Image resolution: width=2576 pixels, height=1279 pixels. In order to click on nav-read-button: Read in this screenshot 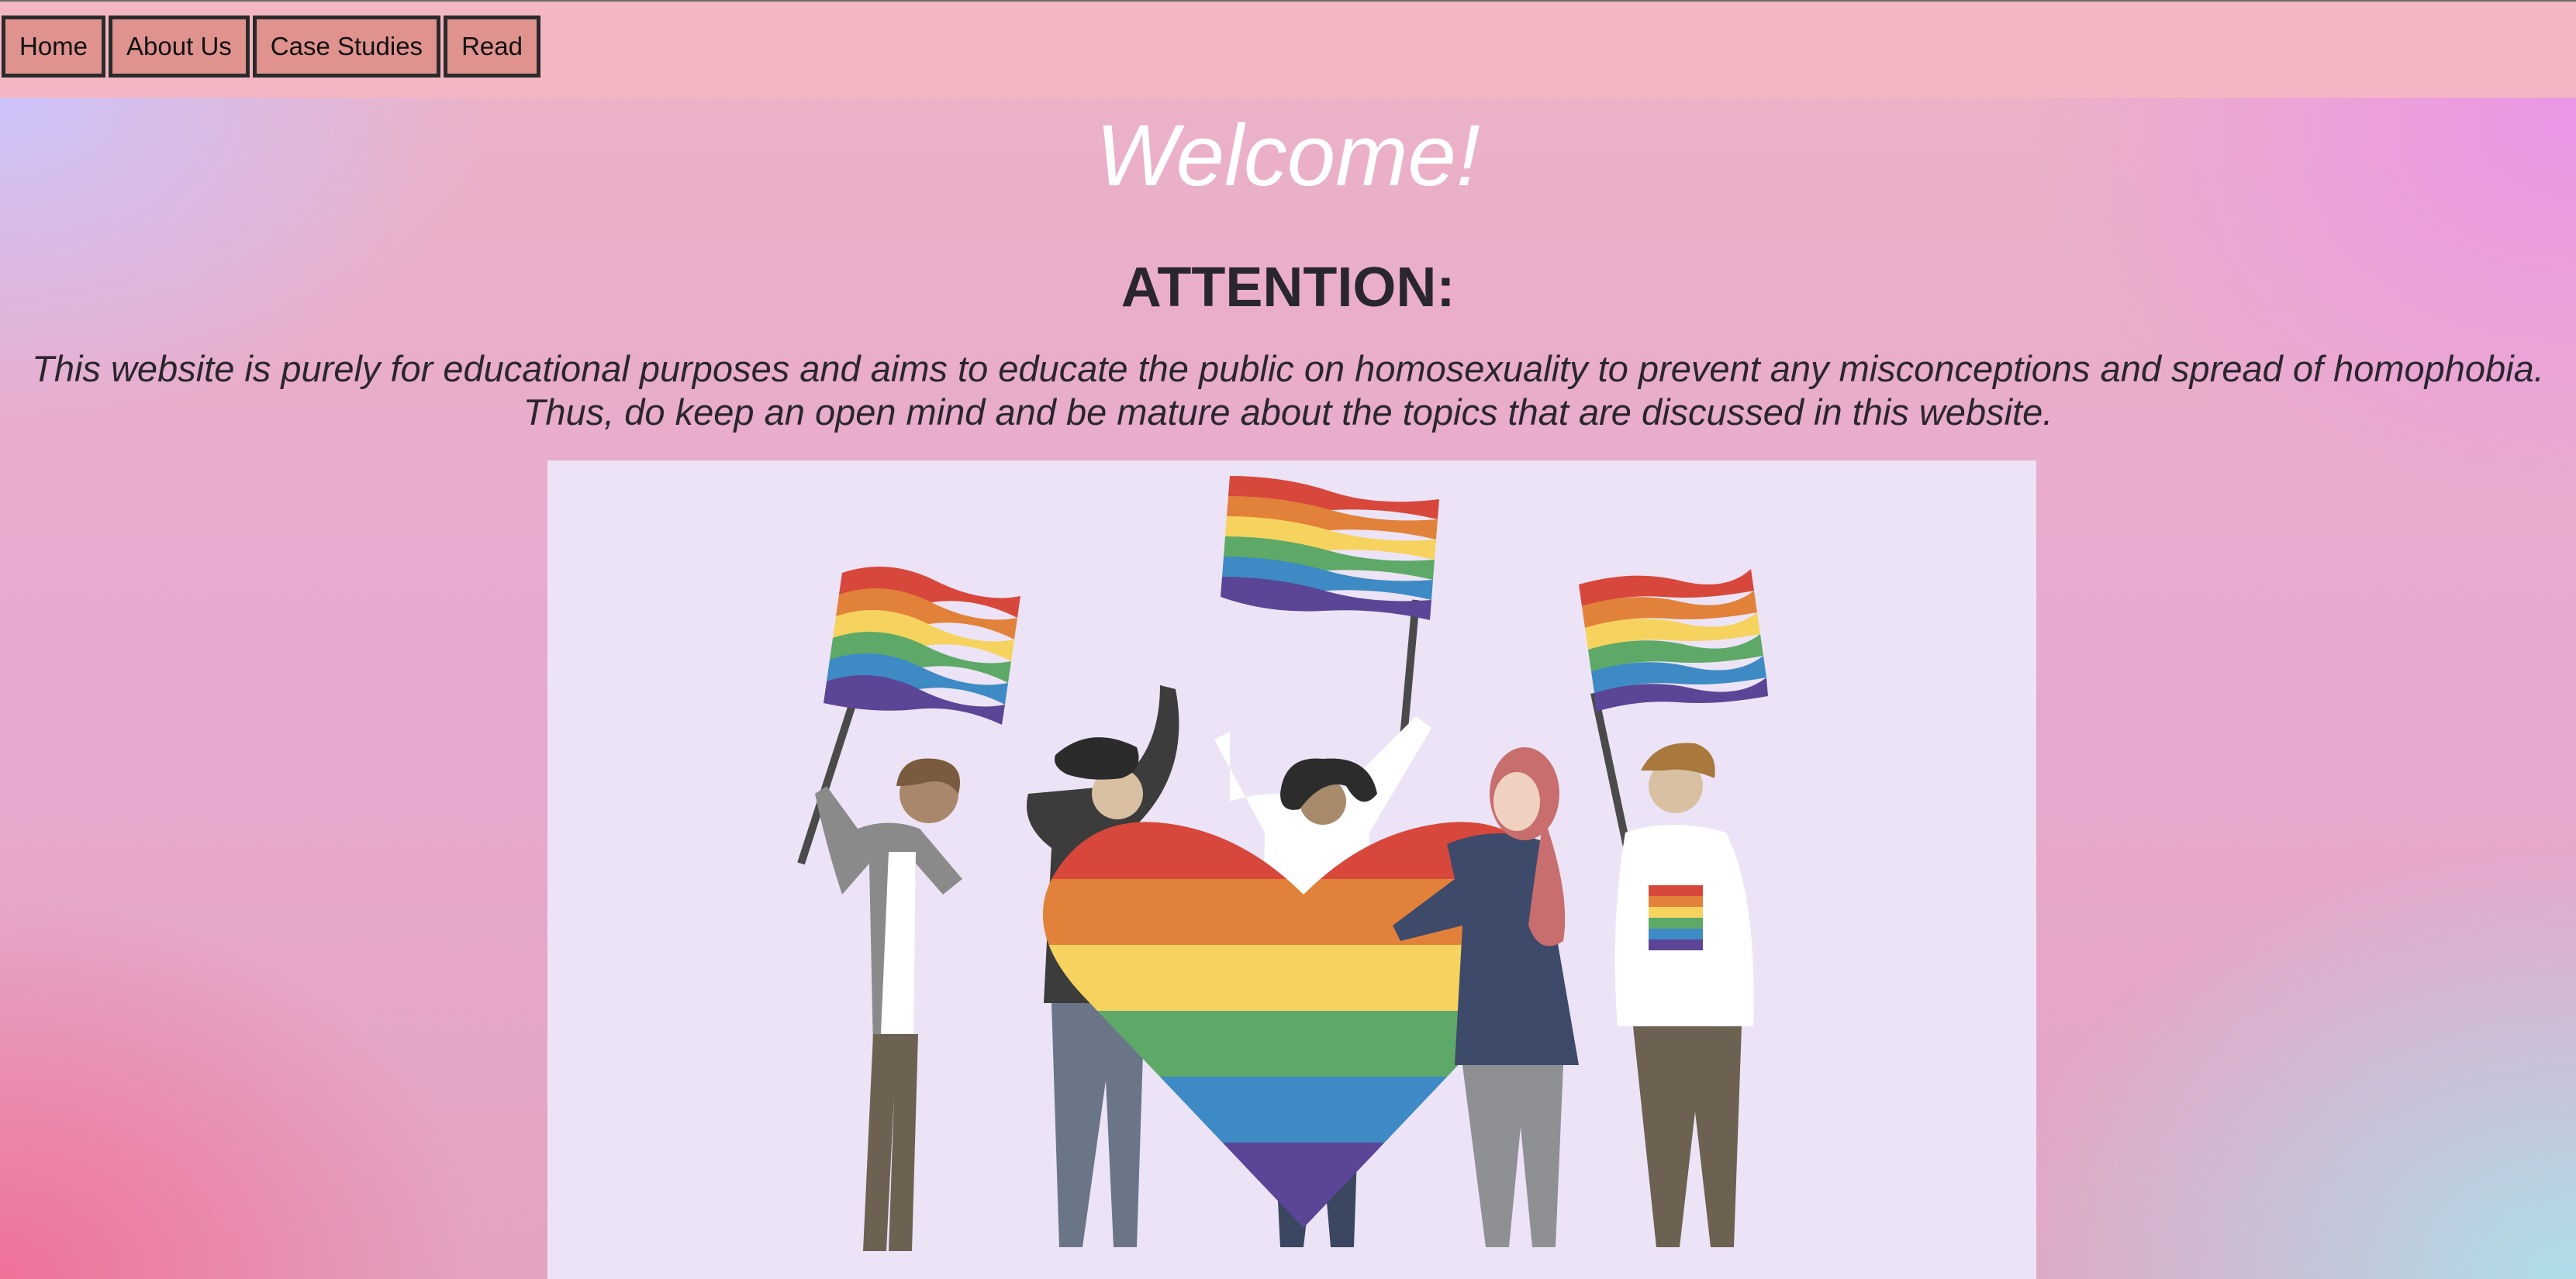, I will do `click(492, 47)`.